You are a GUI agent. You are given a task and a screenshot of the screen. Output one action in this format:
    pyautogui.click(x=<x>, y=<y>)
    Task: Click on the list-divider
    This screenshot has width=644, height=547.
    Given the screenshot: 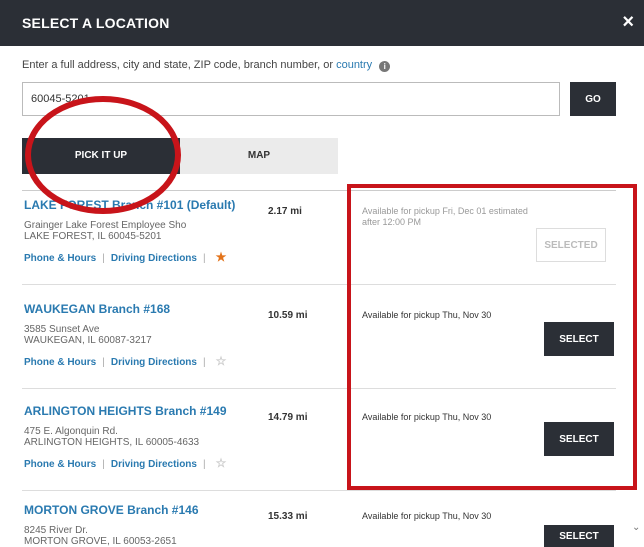 What is the action you would take?
    pyautogui.click(x=319, y=190)
    